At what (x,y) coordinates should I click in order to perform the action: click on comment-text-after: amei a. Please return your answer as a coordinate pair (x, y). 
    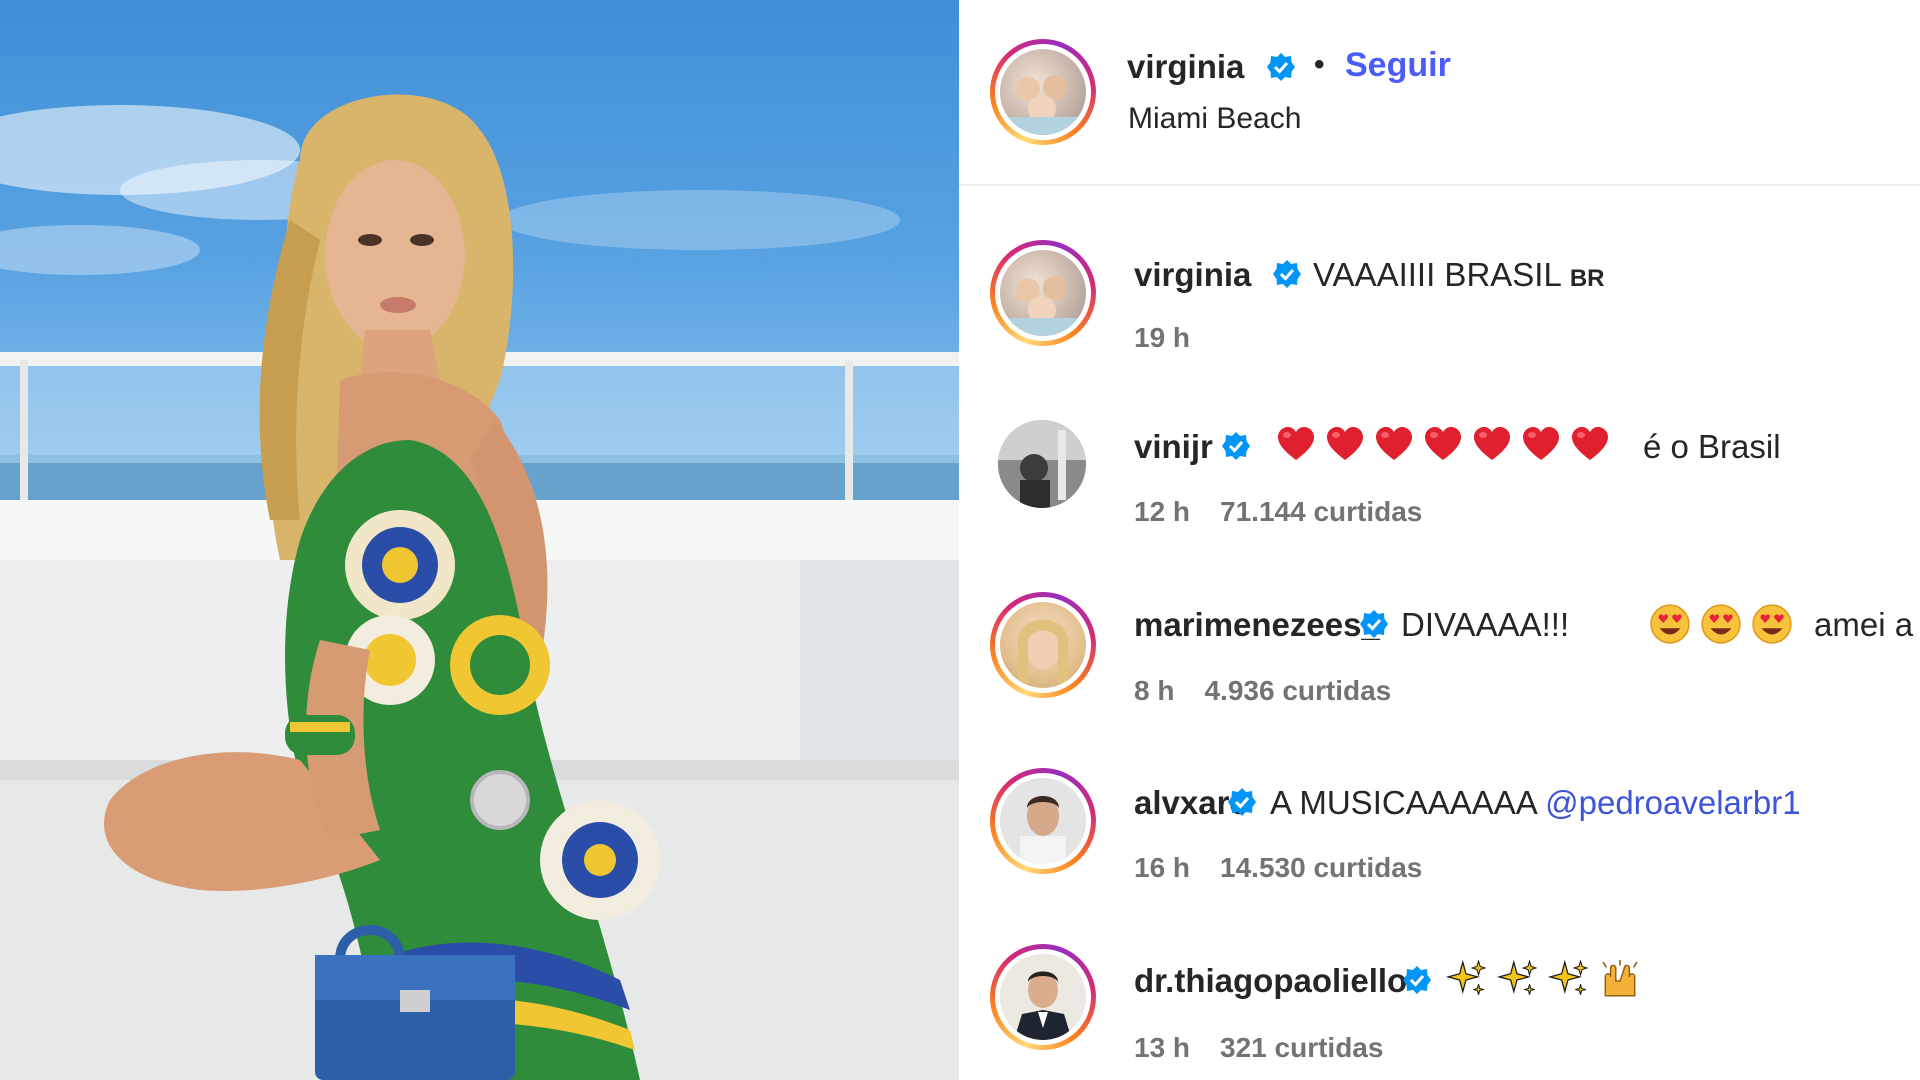
    Looking at the image, I should click on (1864, 624).